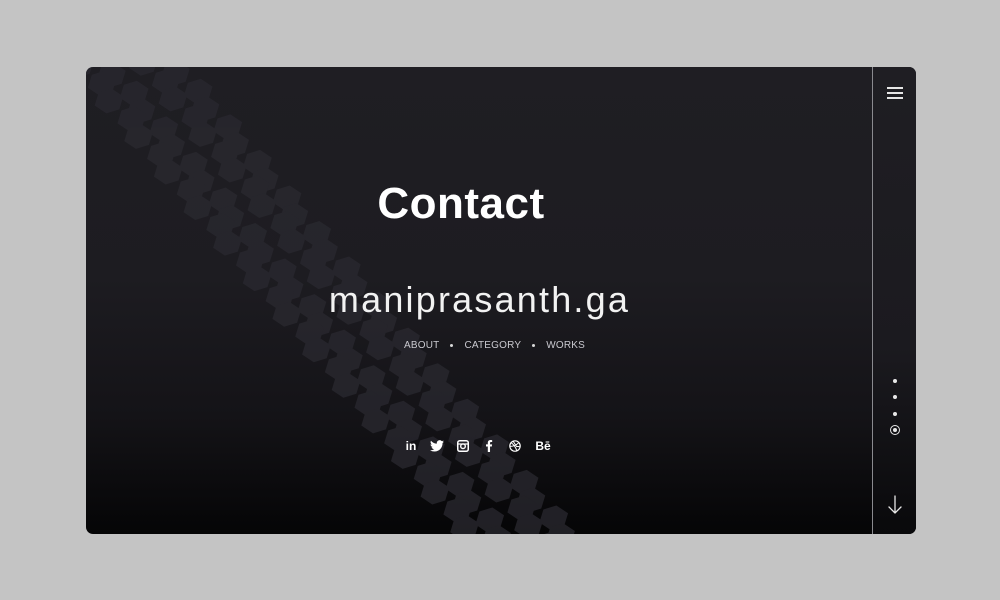 Image resolution: width=1000 pixels, height=600 pixels. Describe the element at coordinates (421, 345) in the screenshot. I see `nav-about-link: ABOUT` at that location.